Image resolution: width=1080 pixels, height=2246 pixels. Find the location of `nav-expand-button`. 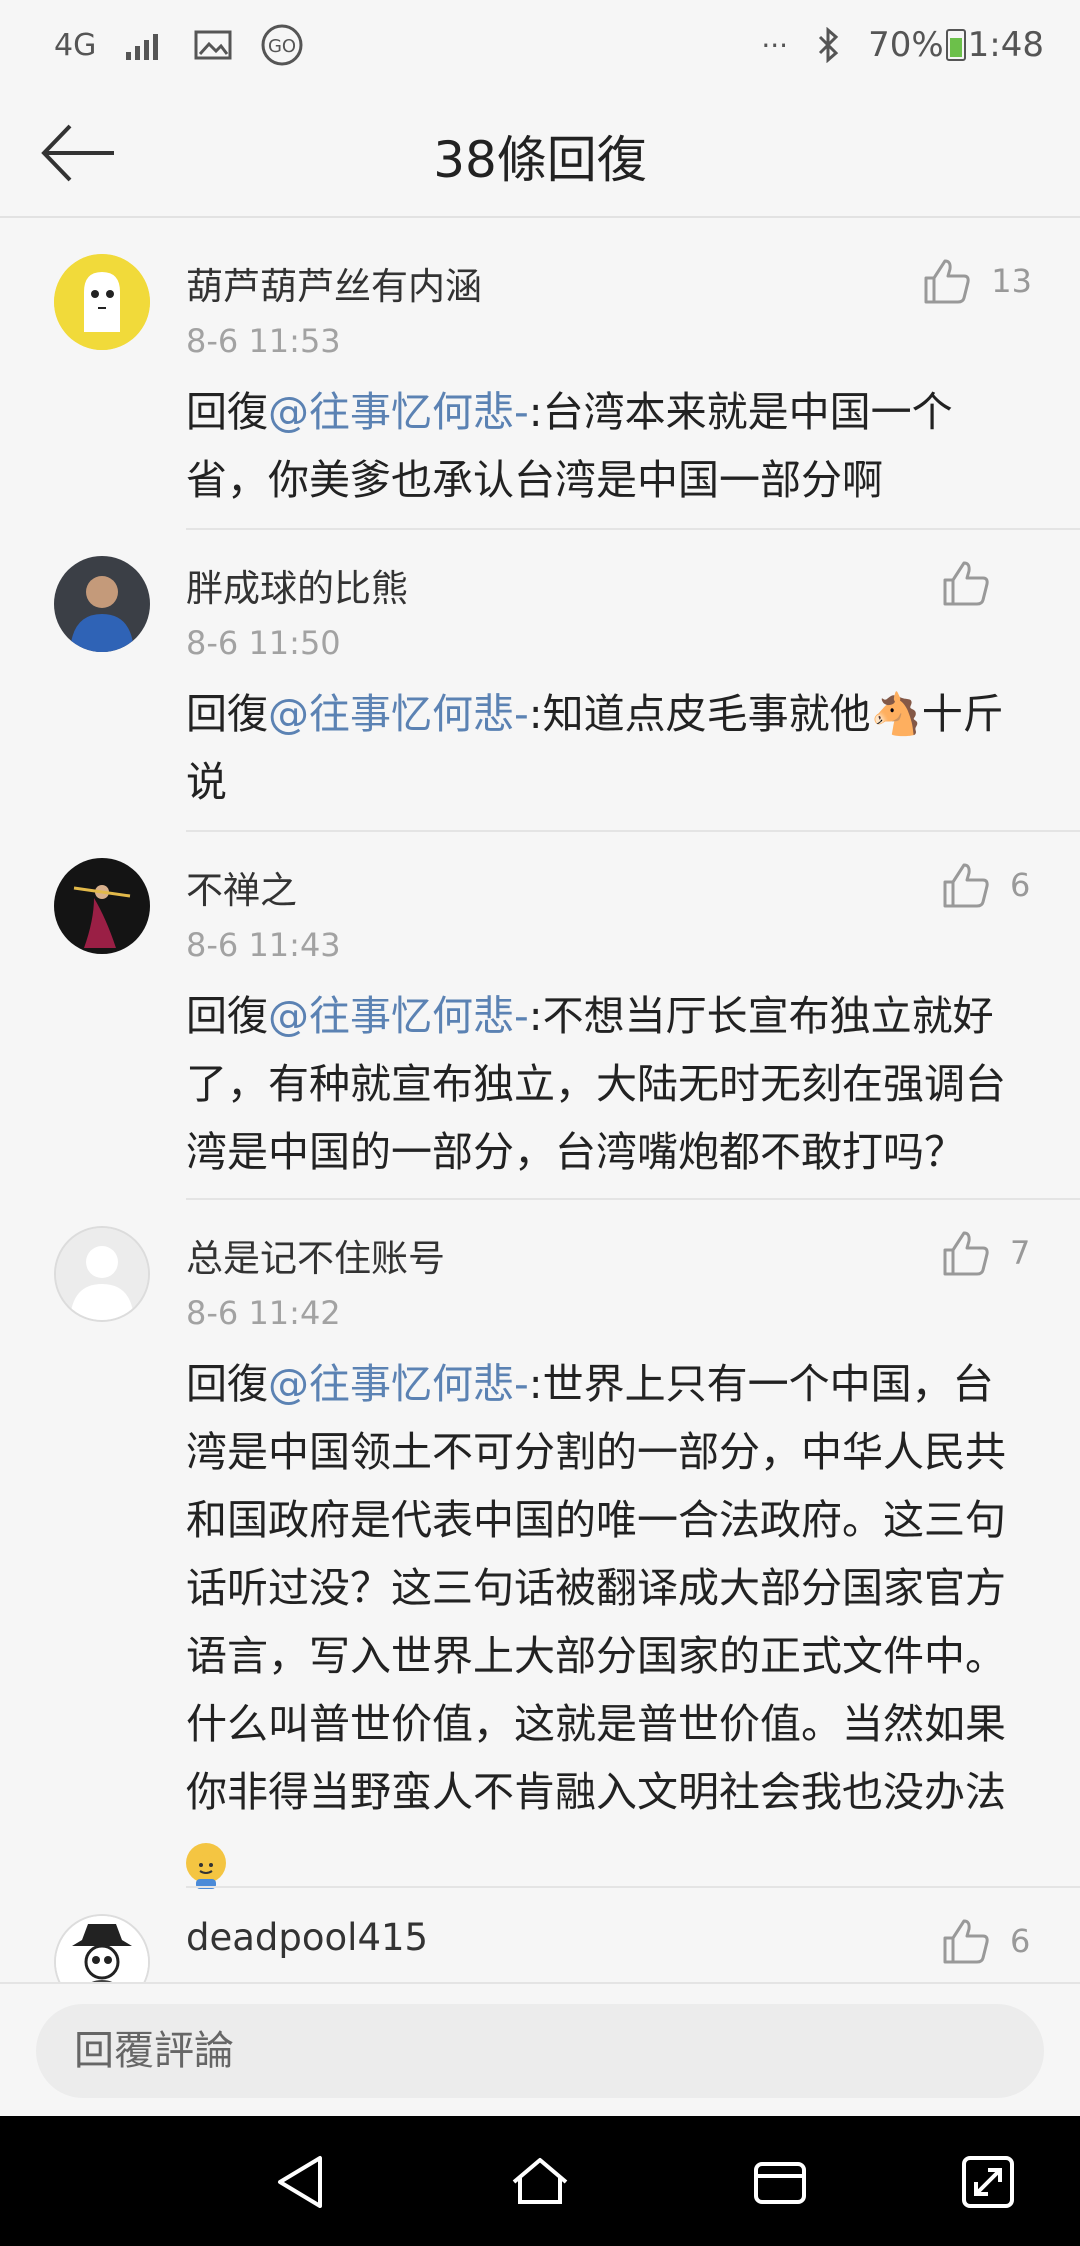

nav-expand-button is located at coordinates (988, 2182).